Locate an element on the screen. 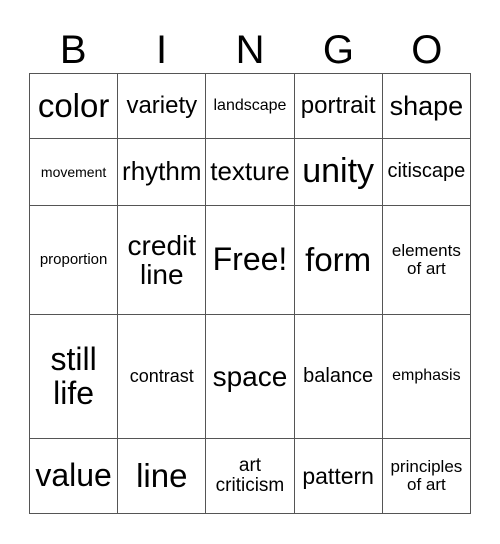  bingo-cell-text: shape is located at coordinates (426, 105).